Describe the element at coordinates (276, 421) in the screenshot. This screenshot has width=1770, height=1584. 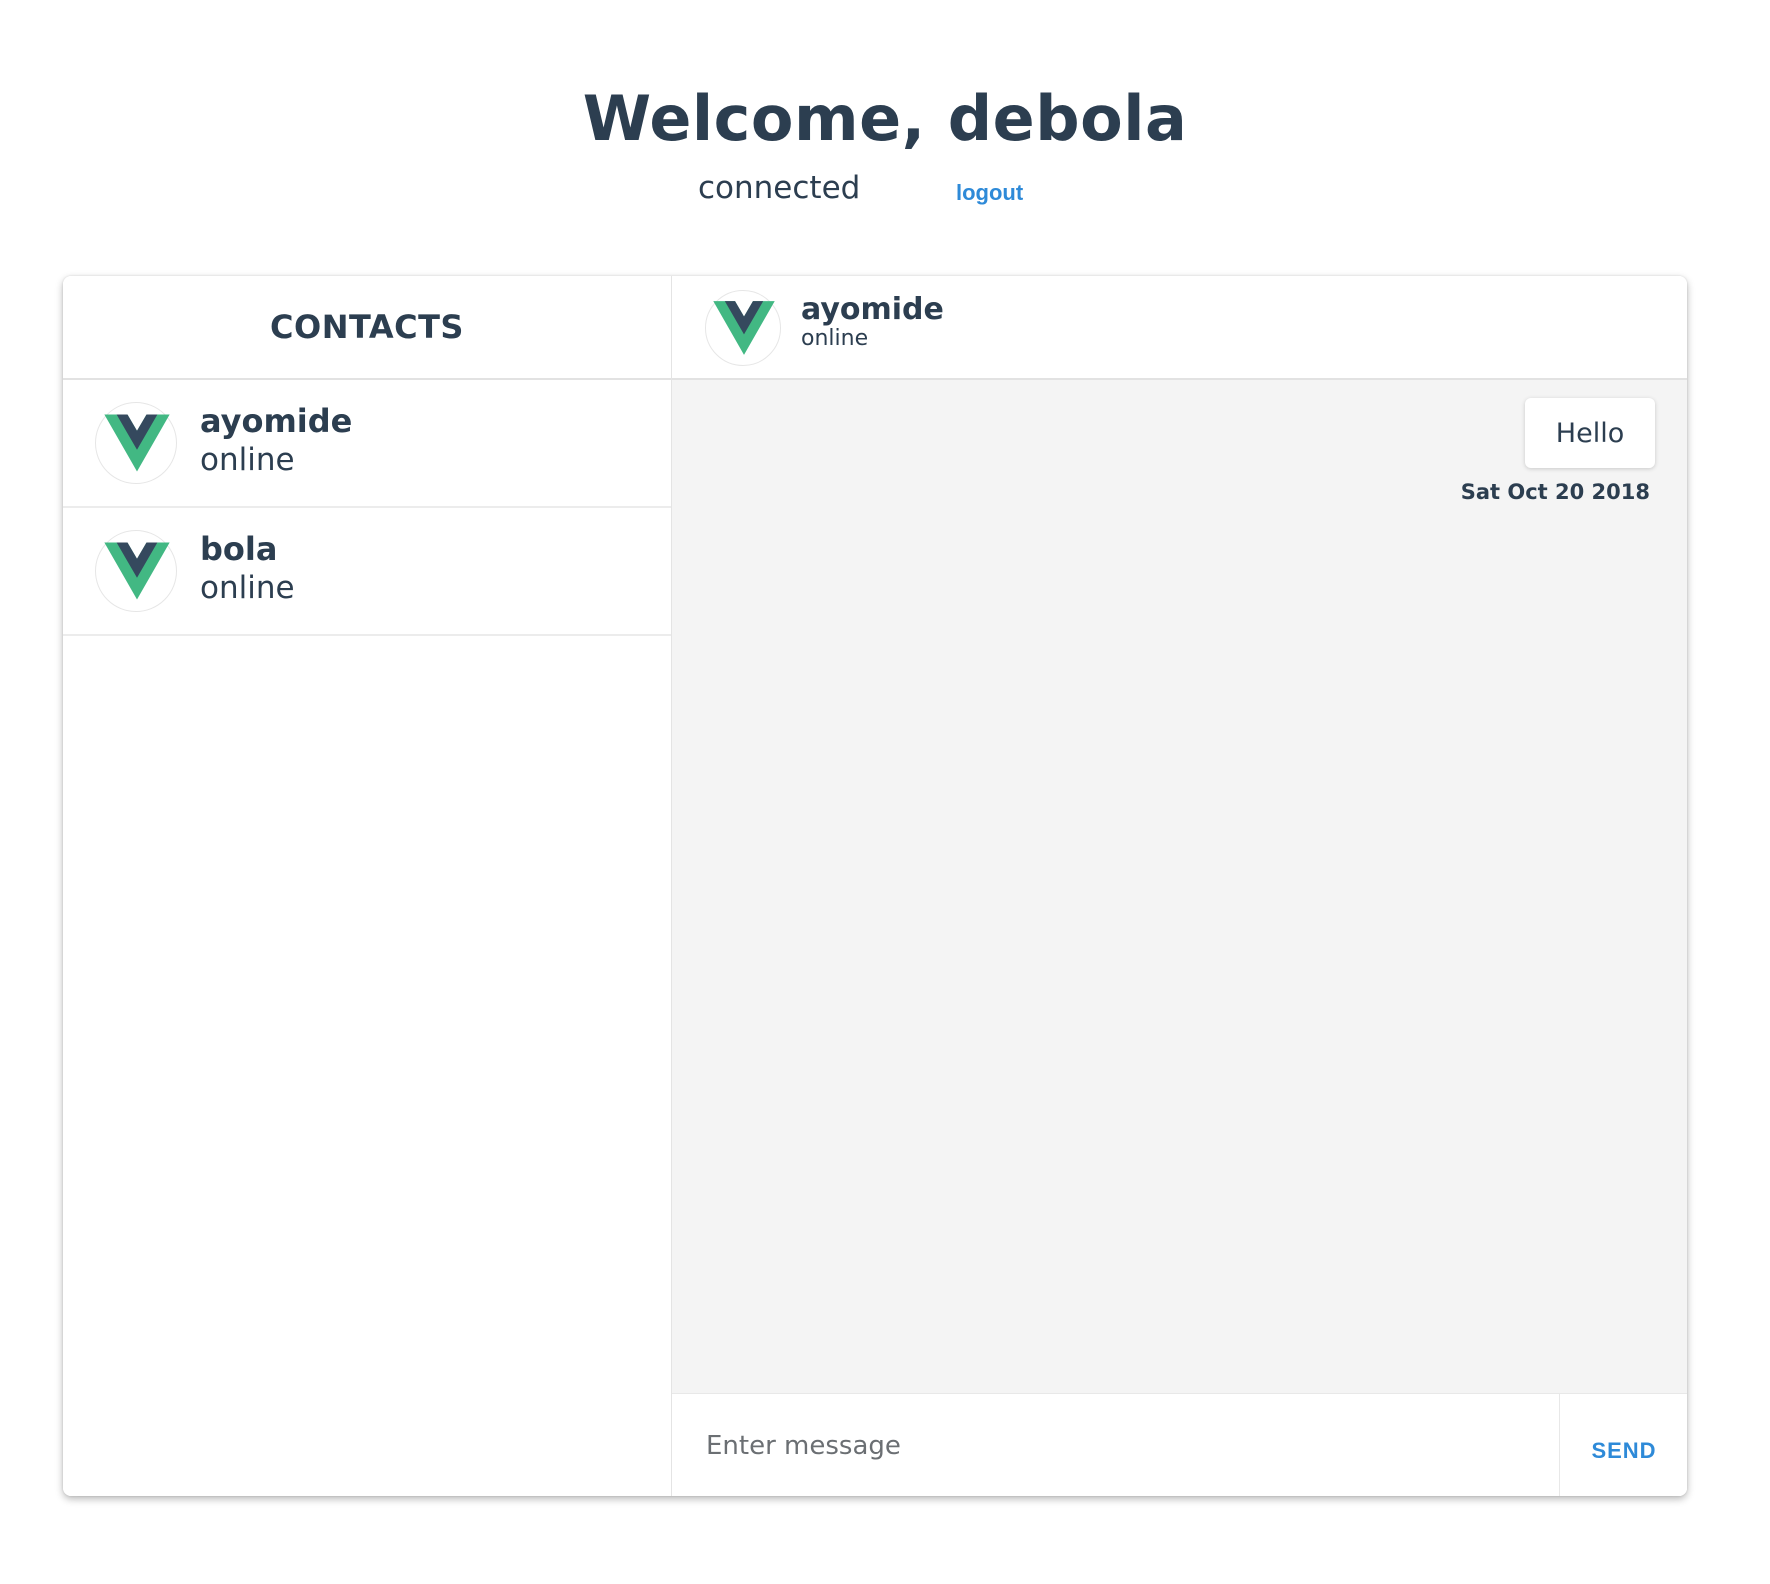
I see `contact-name: ayomide` at that location.